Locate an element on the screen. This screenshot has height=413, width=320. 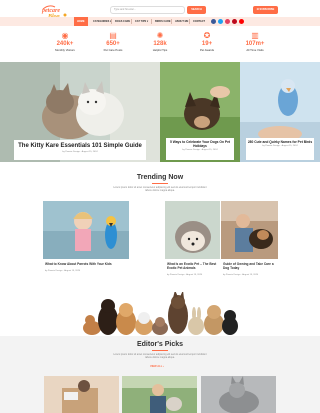
nav-dogs-care: DOGS CARE is located at coordinates (122, 21).